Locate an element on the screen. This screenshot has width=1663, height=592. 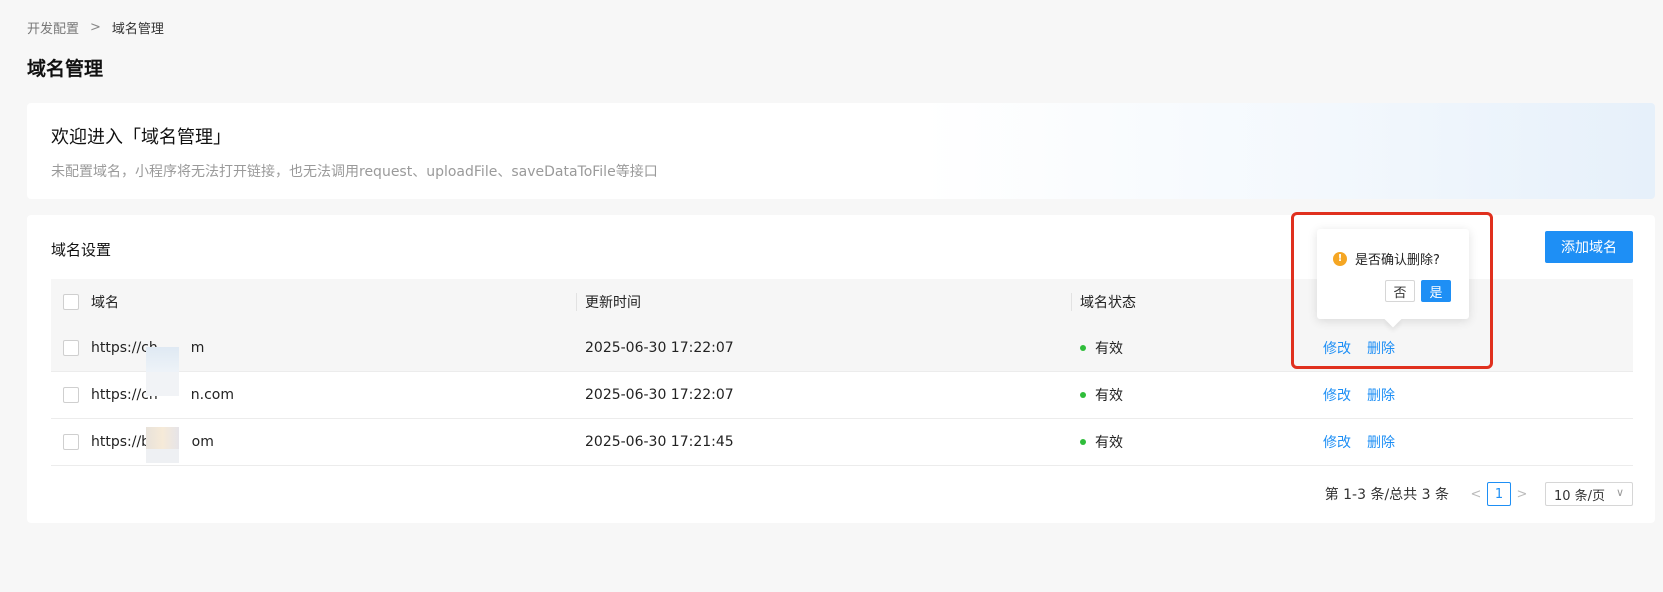
page-number-1: 1 is located at coordinates (1499, 494).